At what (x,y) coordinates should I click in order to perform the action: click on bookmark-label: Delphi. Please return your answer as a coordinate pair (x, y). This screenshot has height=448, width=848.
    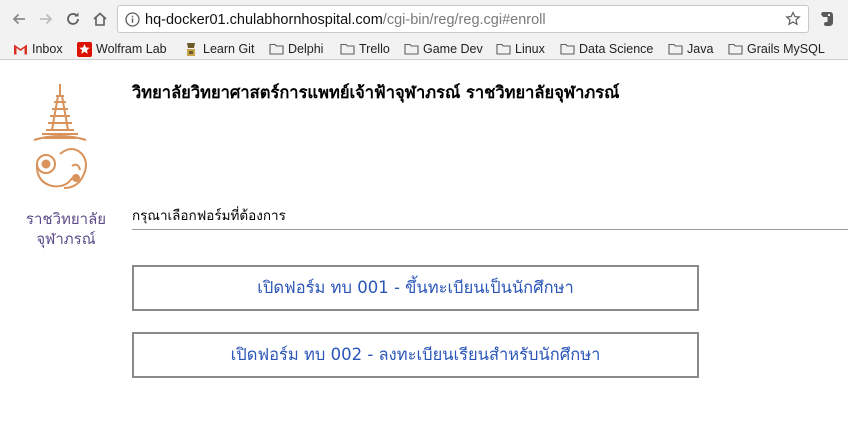
    Looking at the image, I should click on (306, 49).